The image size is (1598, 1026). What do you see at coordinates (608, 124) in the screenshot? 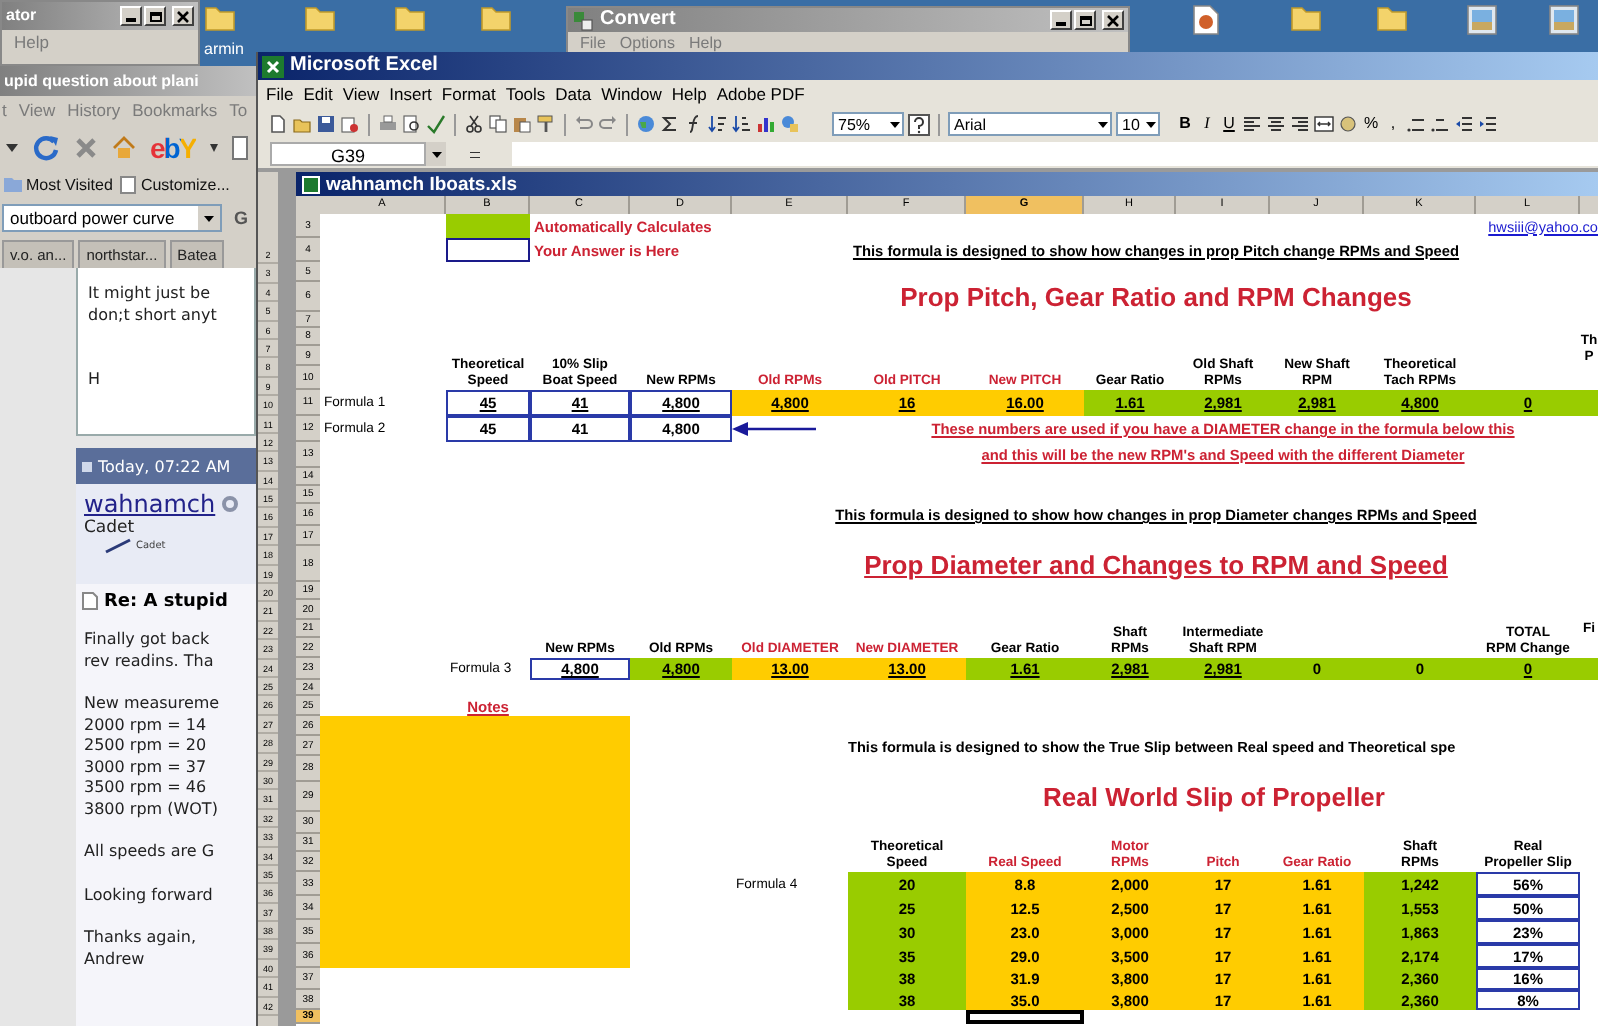
I see `redo-icon` at bounding box center [608, 124].